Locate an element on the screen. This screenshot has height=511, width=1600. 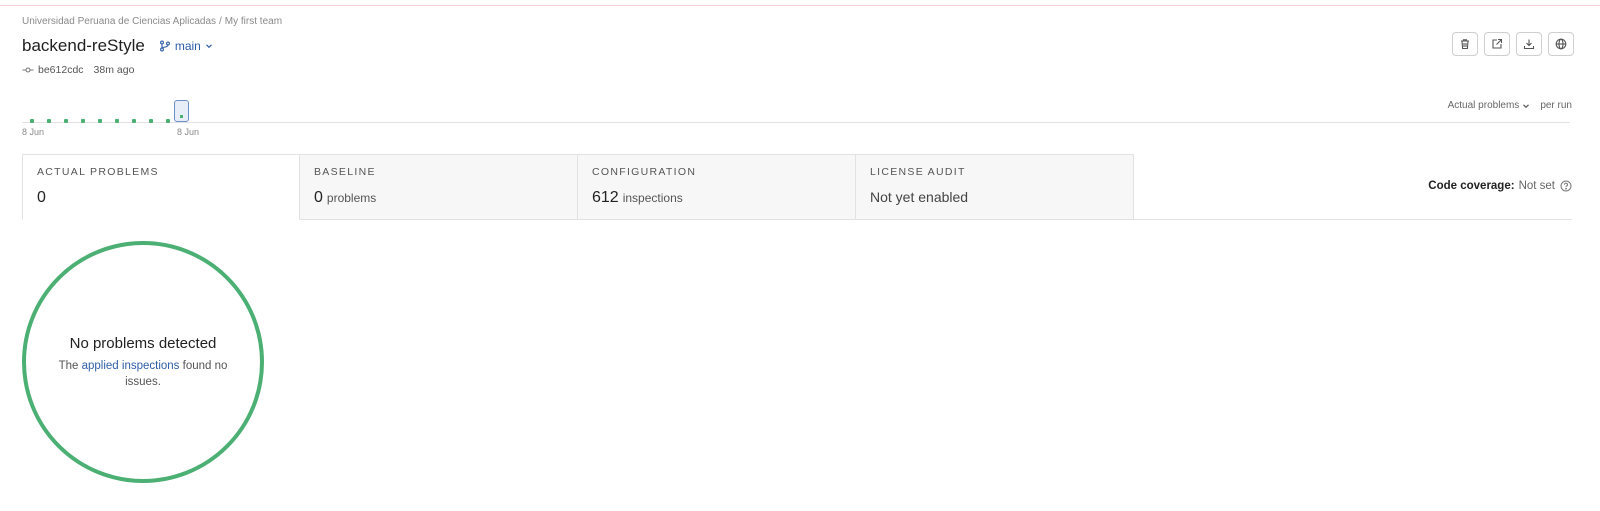
top-accent-line is located at coordinates (800, 5).